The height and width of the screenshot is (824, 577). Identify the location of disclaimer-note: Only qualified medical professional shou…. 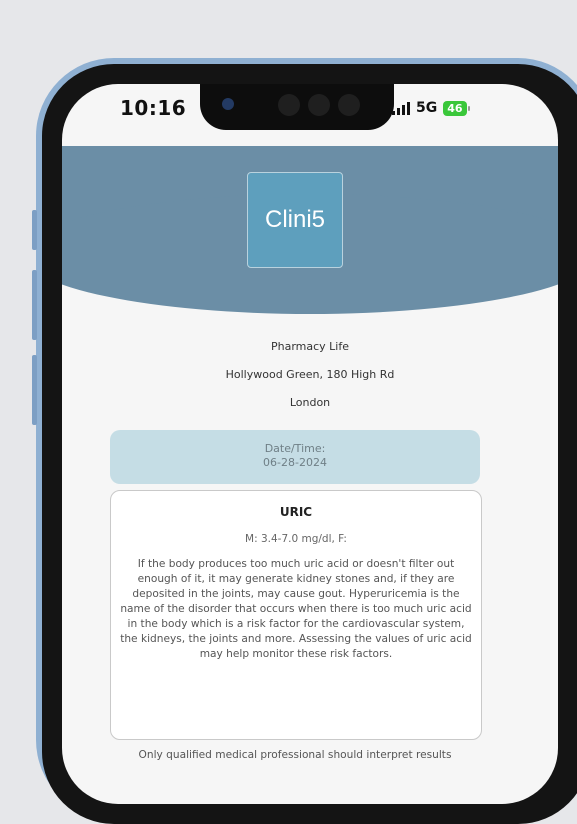
(295, 755).